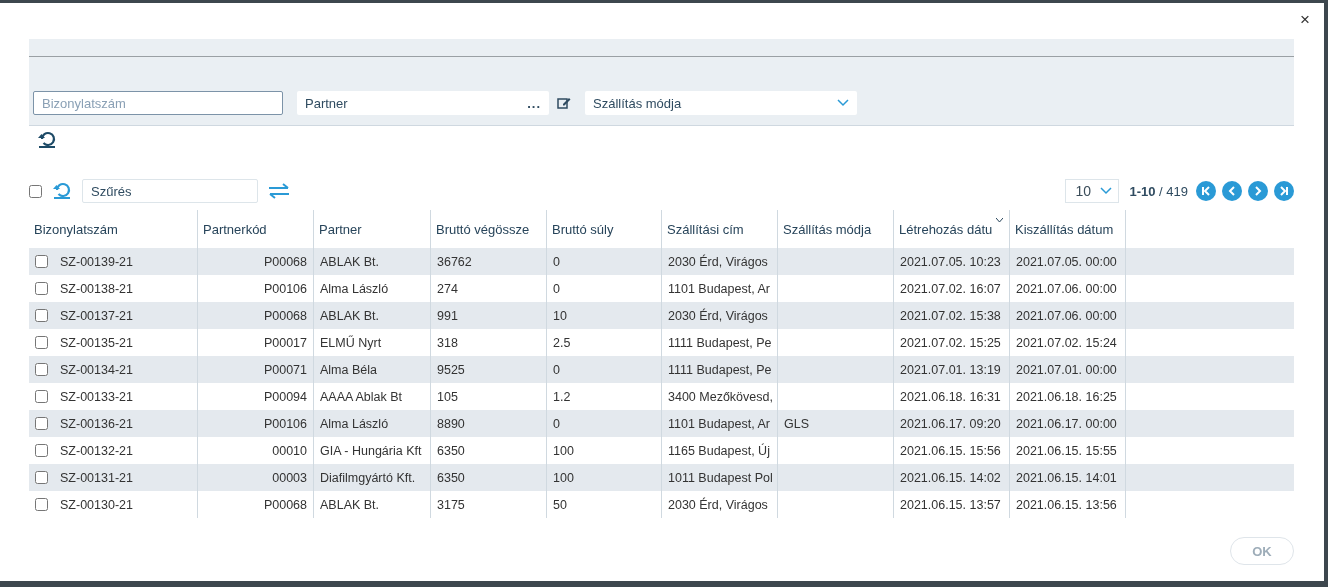 The image size is (1328, 587). What do you see at coordinates (1066, 423) in the screenshot?
I see `table-cell: 2021.06.17. 00:00` at bounding box center [1066, 423].